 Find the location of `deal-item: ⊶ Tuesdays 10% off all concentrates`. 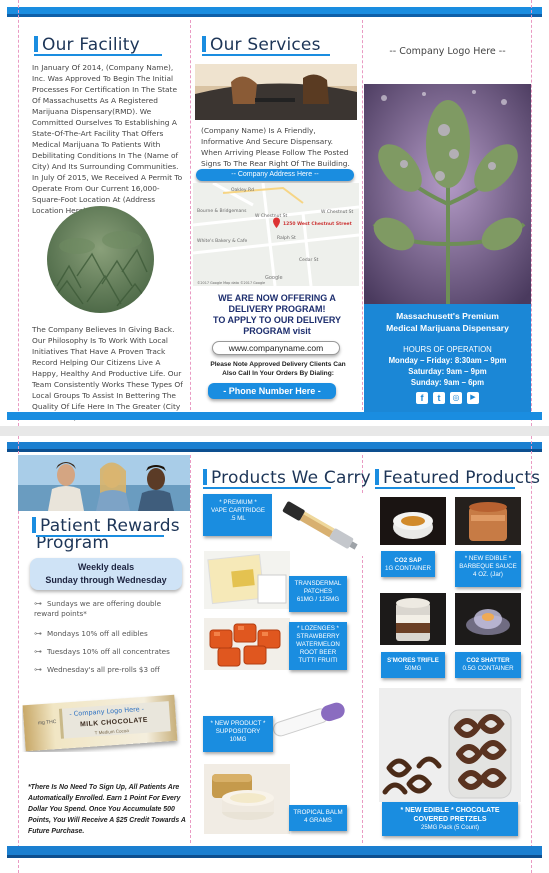

deal-item: ⊶ Tuesdays 10% off all concentrates is located at coordinates (102, 651).